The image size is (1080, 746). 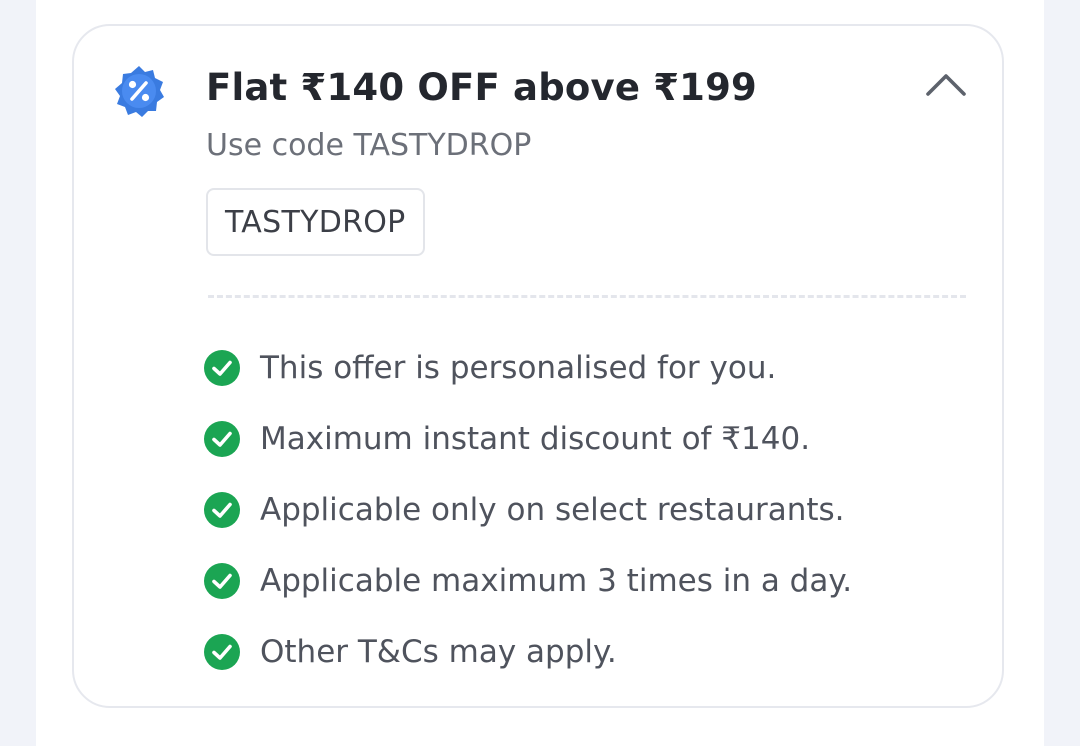 What do you see at coordinates (438, 651) in the screenshot?
I see `term-text: Other T&Cs may apply.` at bounding box center [438, 651].